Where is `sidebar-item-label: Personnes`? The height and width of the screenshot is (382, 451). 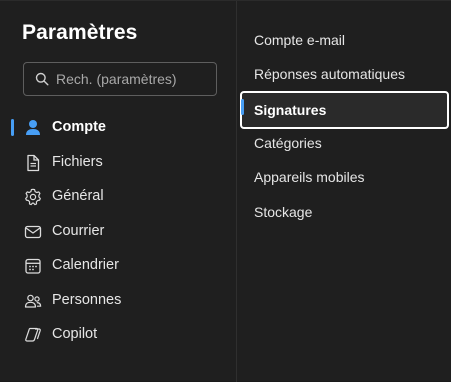
sidebar-item-label: Personnes is located at coordinates (87, 299).